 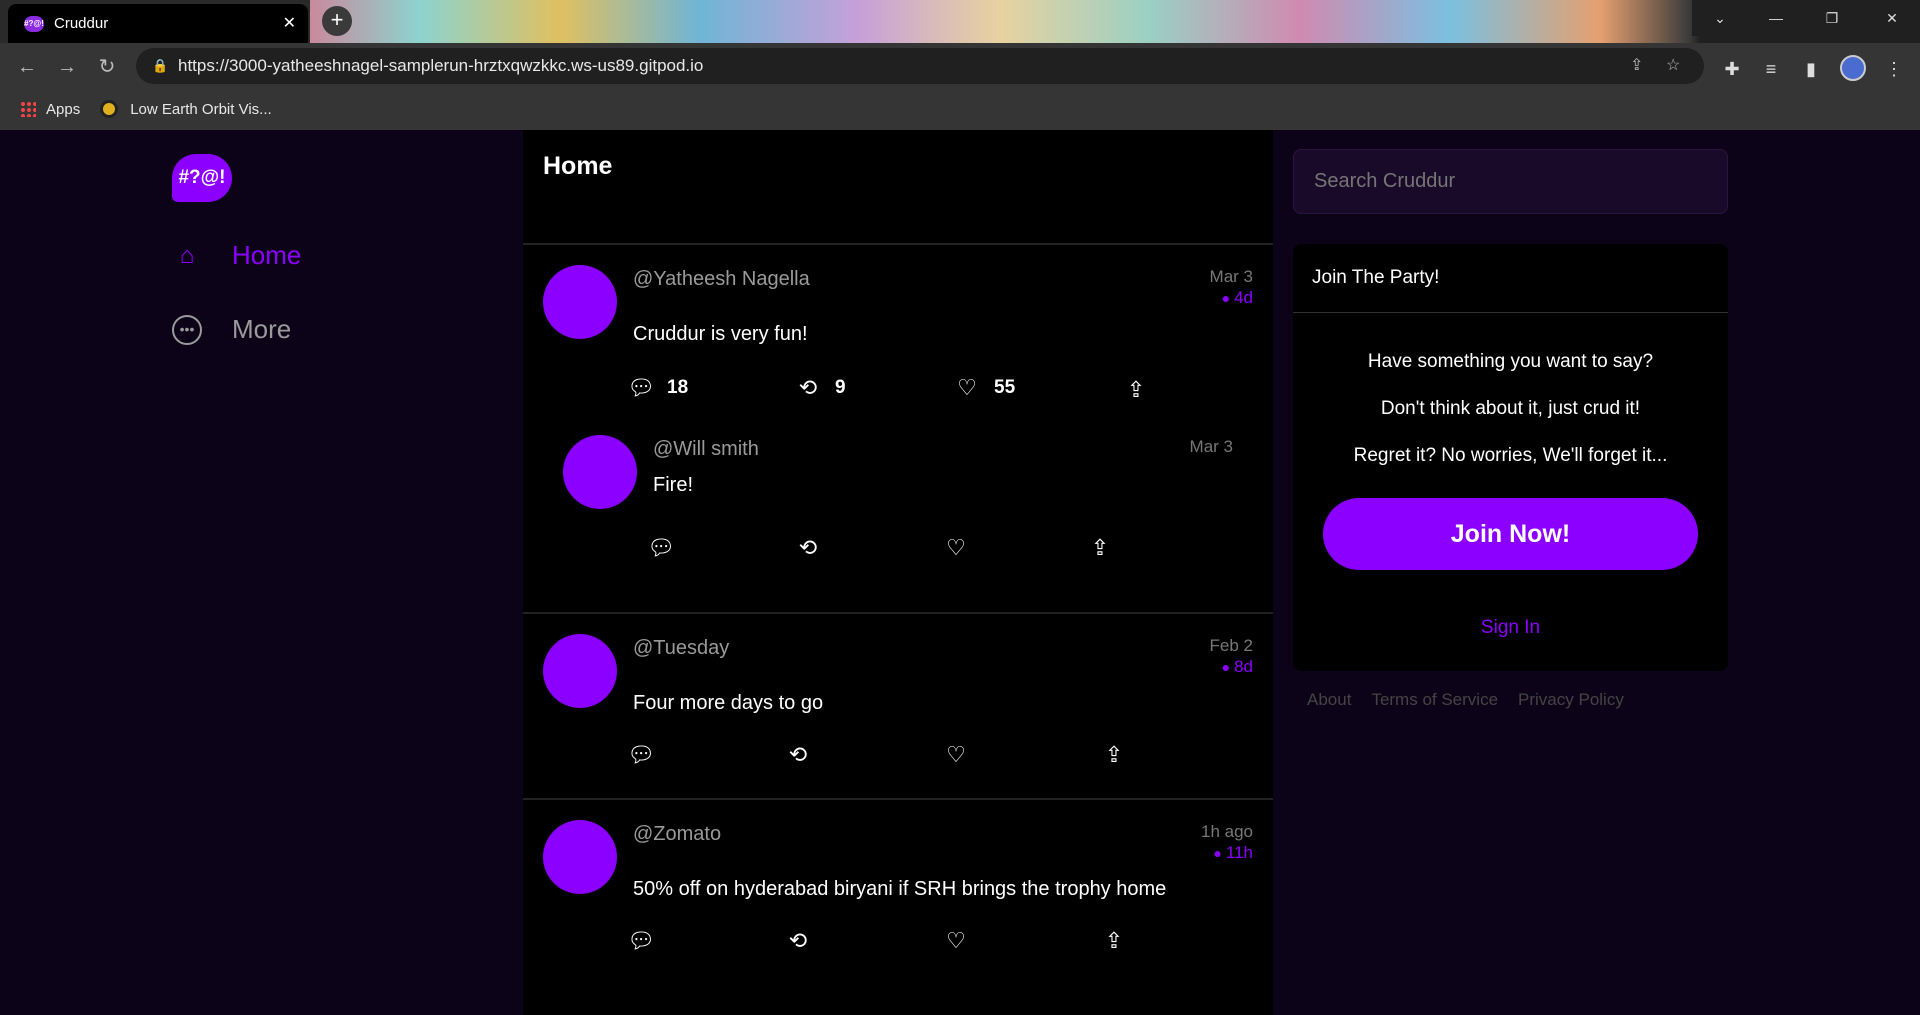 What do you see at coordinates (50, 109) in the screenshot?
I see `bookmark-apps: Apps` at bounding box center [50, 109].